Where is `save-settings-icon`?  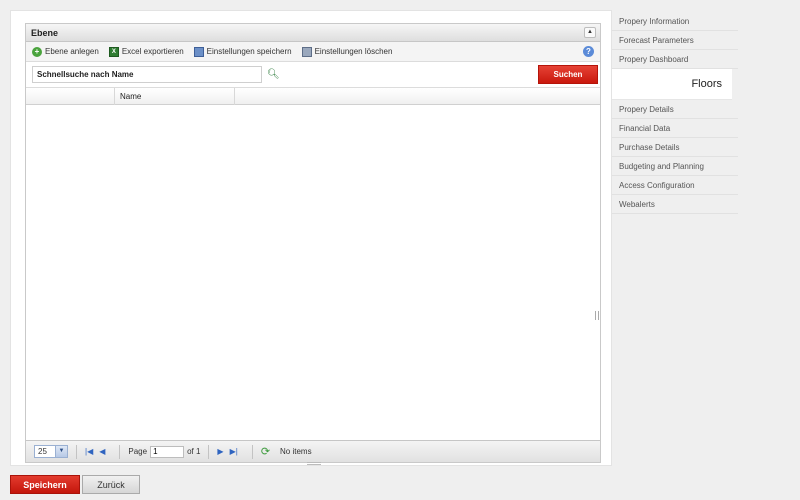
save-settings-icon is located at coordinates (198, 51).